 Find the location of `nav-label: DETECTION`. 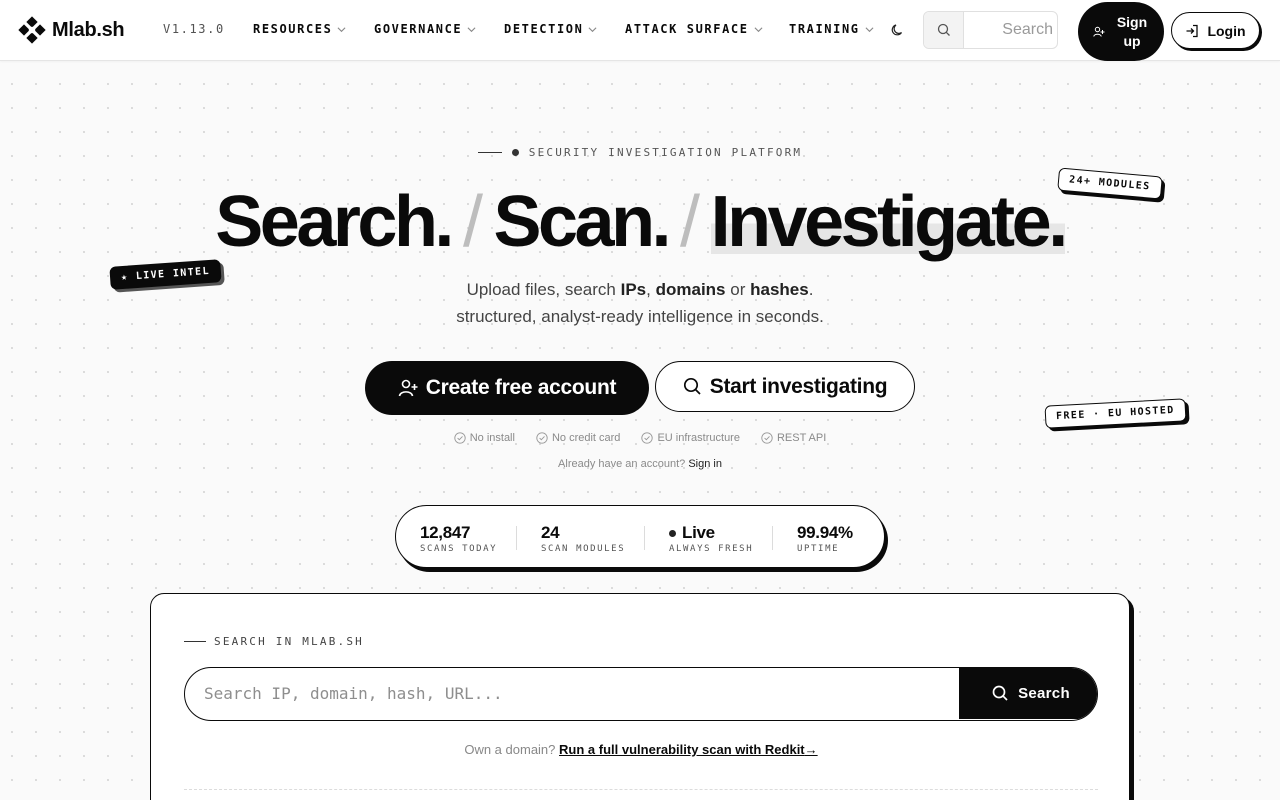

nav-label: DETECTION is located at coordinates (544, 29).